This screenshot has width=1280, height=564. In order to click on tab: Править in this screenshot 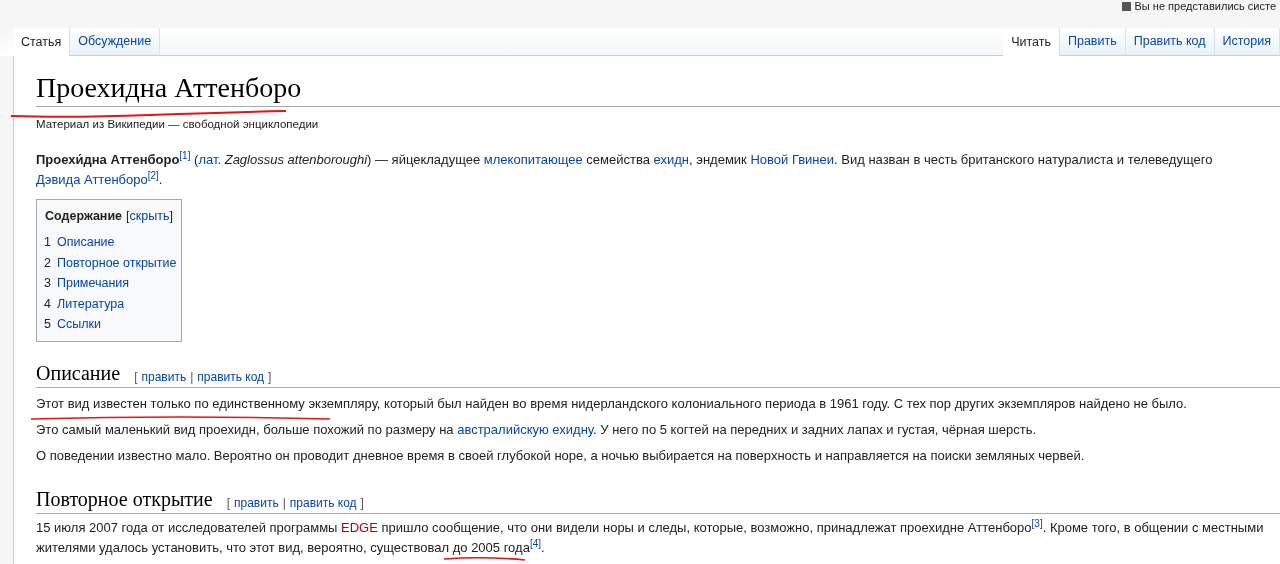, I will do `click(1092, 42)`.